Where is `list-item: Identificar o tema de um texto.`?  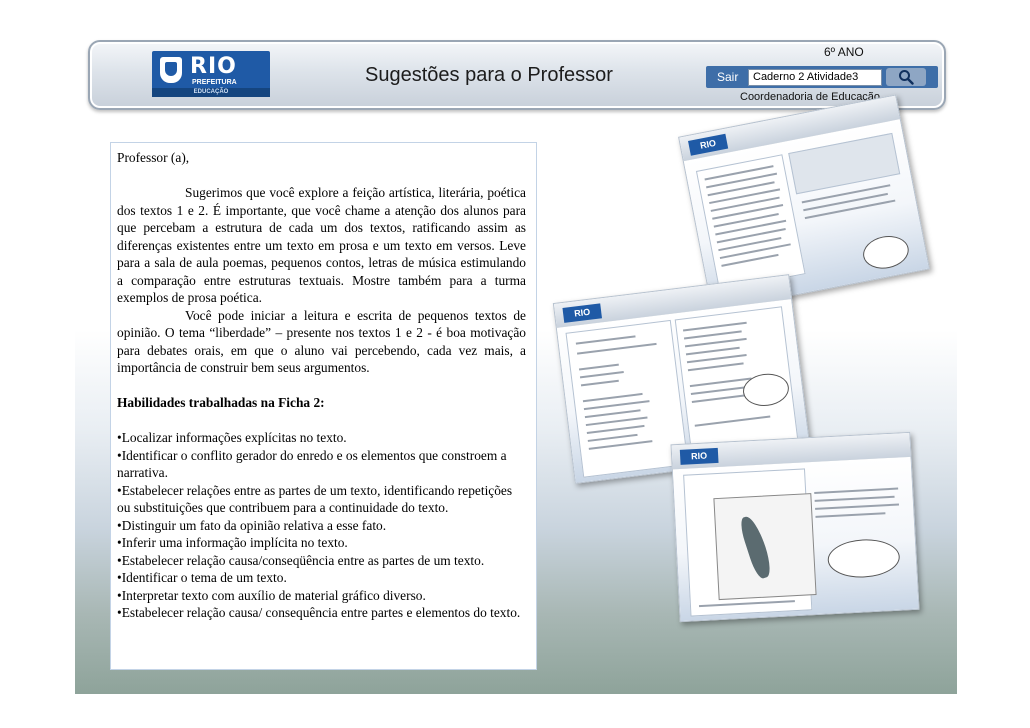 list-item: Identificar o tema de um texto. is located at coordinates (321, 578).